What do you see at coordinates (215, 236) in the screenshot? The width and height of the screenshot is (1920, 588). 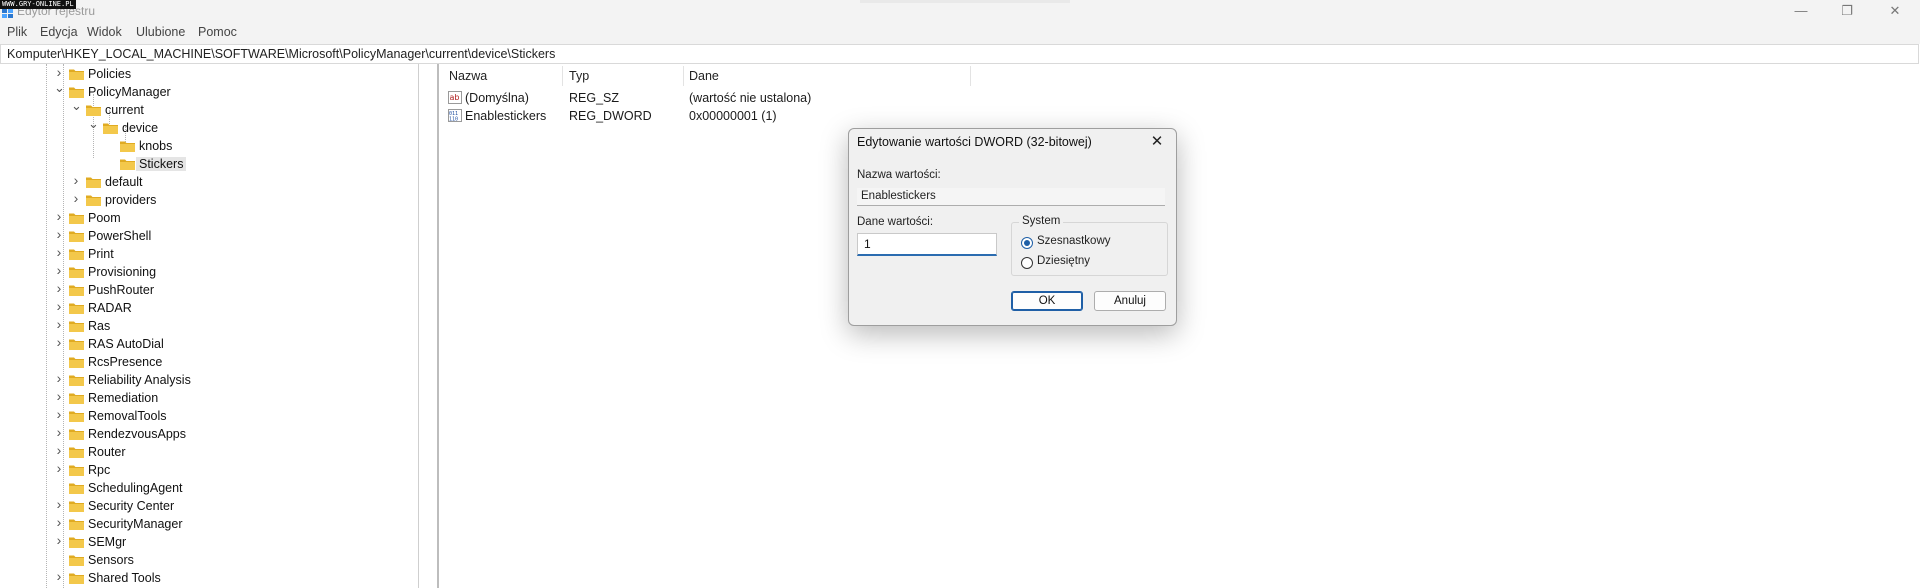 I see `tree-item: › PowerShell` at bounding box center [215, 236].